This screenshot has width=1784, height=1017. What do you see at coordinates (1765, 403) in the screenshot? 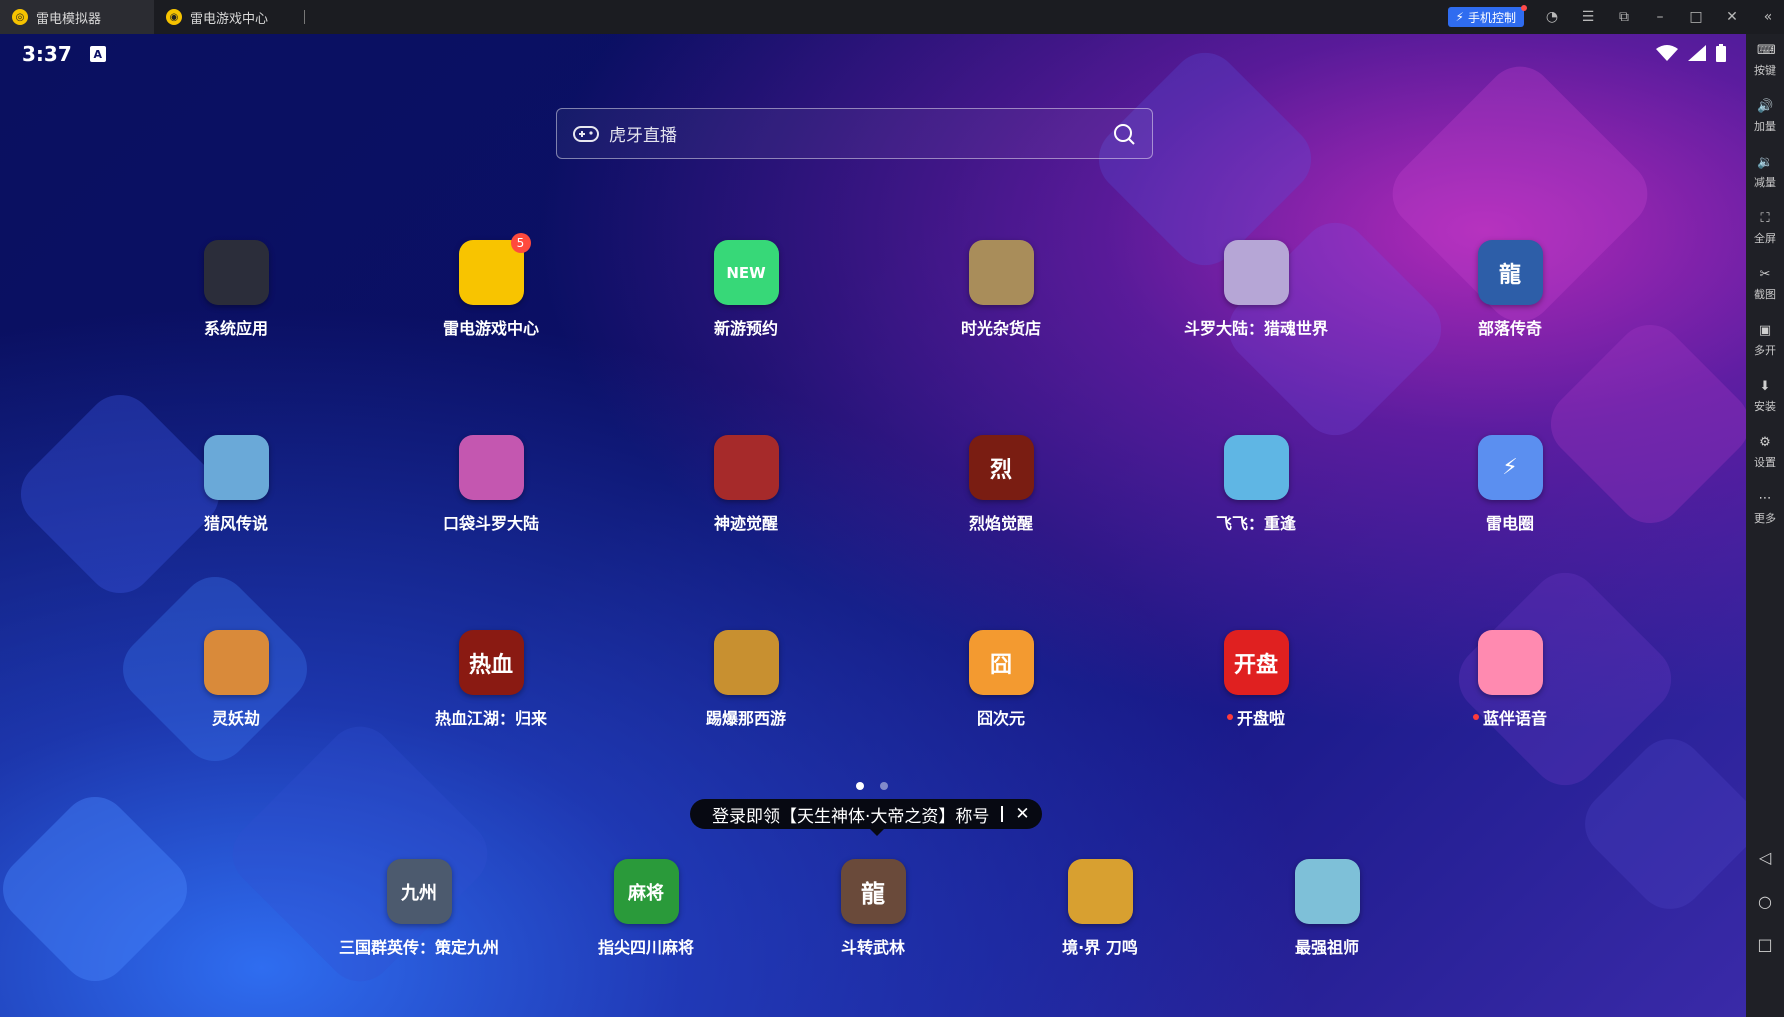
I see `toolbar-item-install: ⬇ 安装` at bounding box center [1765, 403].